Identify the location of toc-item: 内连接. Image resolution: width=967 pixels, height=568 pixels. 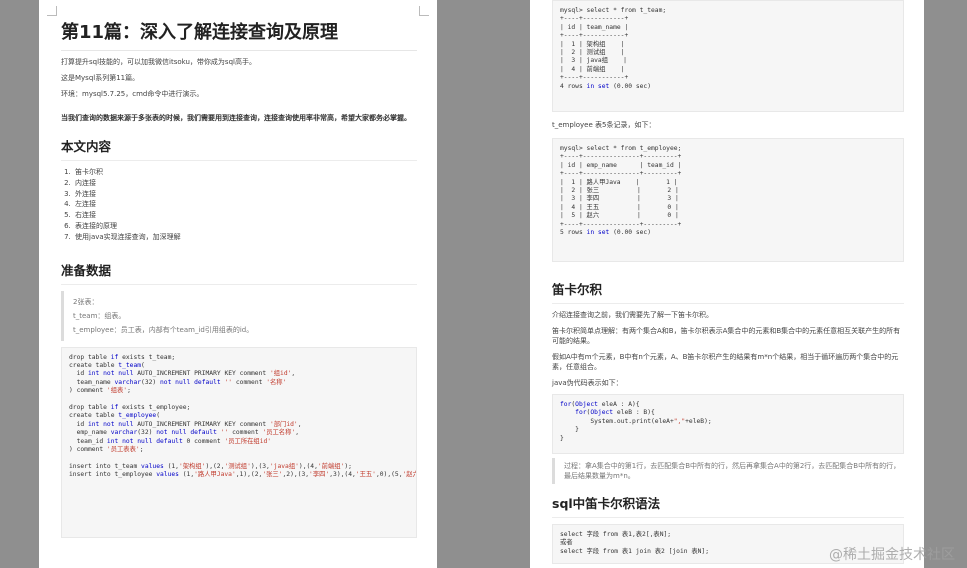
(245, 183).